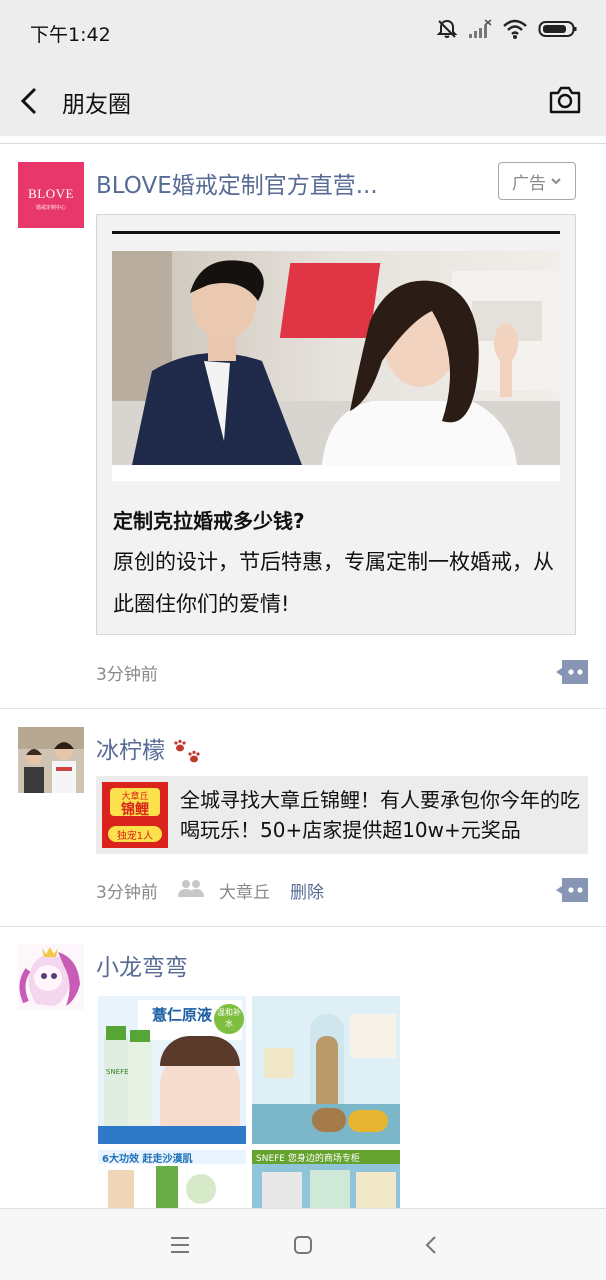 The width and height of the screenshot is (606, 1280). I want to click on ad-label-dropdown: 广告, so click(537, 181).